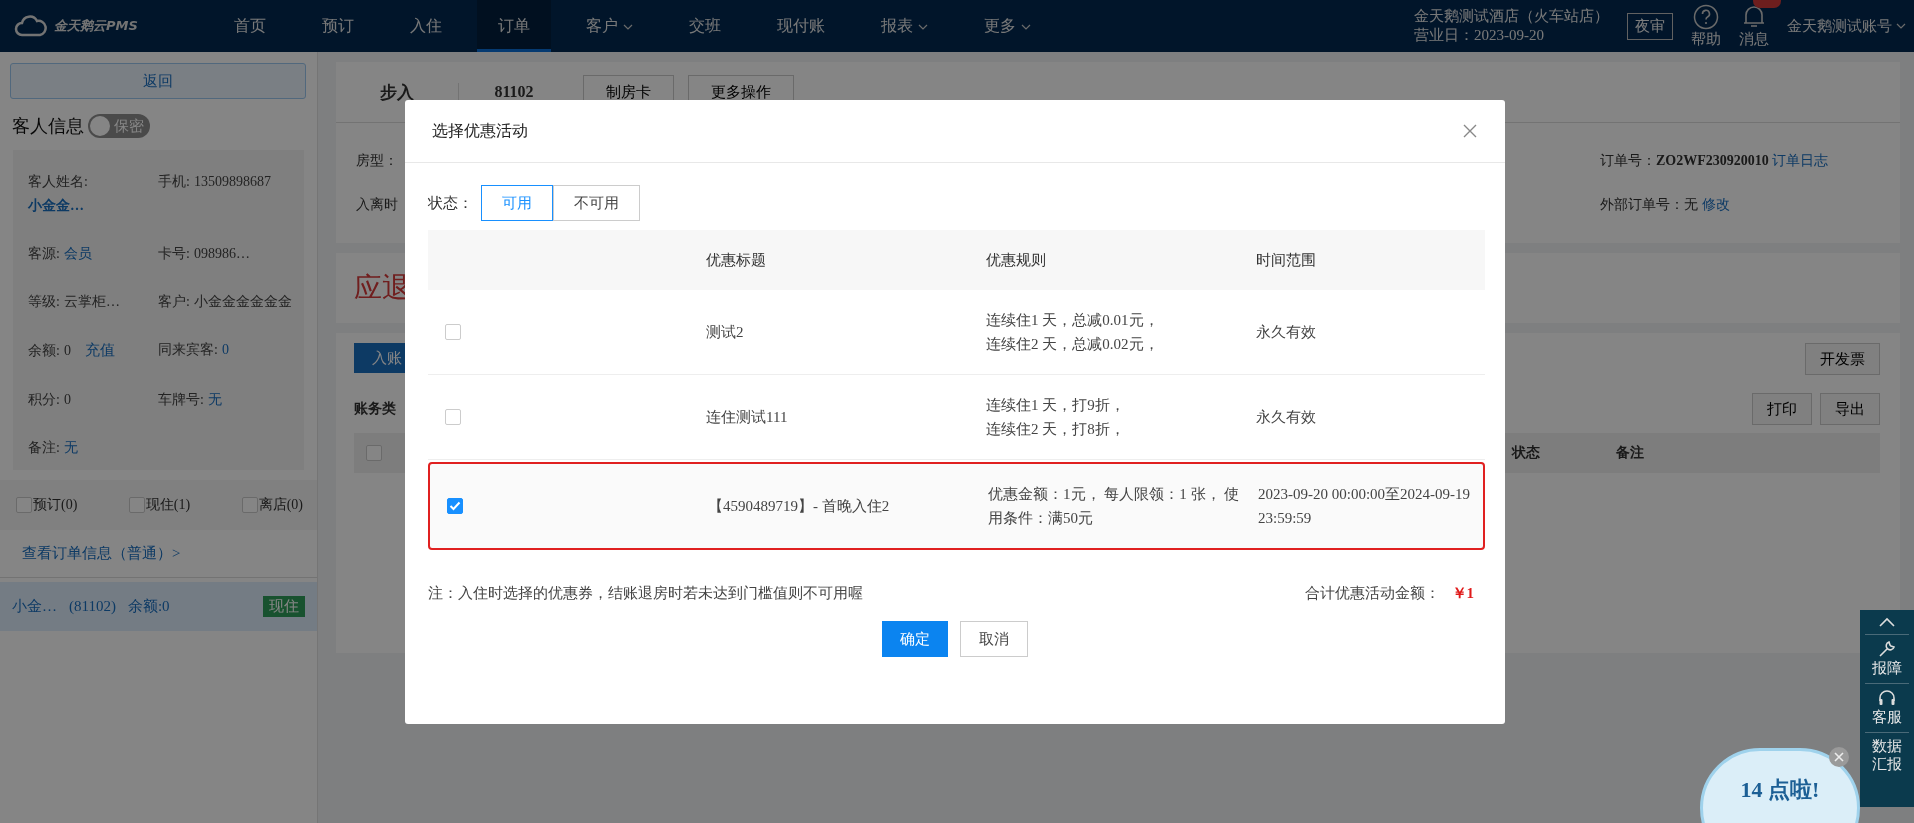 The width and height of the screenshot is (1914, 823). I want to click on coupon-row: 测试2 连续住1 天，总减0.01元， 连续住2 天，总减0.02元， 永久有效, so click(956, 332).